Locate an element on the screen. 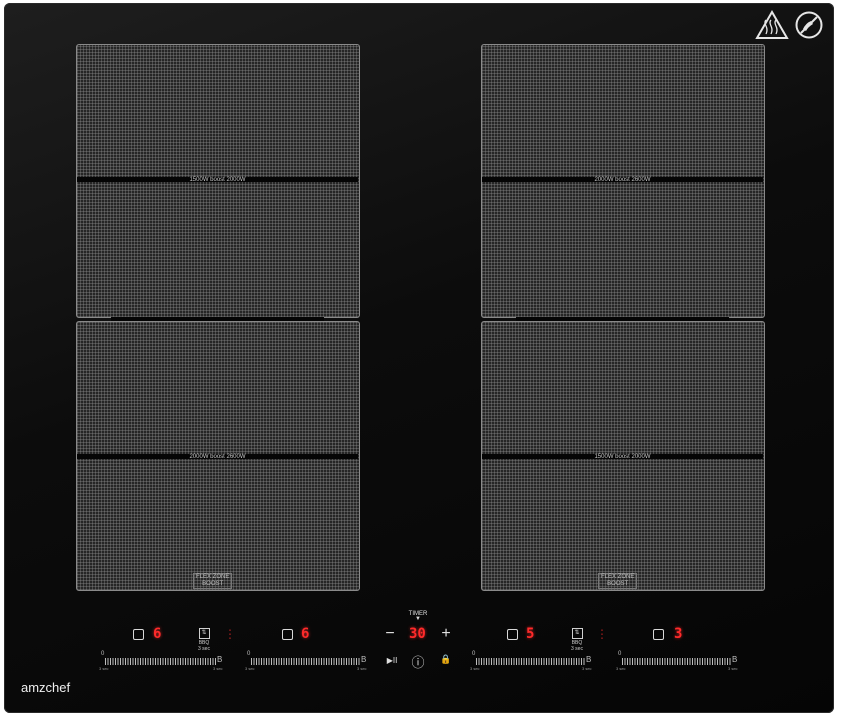  brand-logo: amzchef is located at coordinates (46, 687).